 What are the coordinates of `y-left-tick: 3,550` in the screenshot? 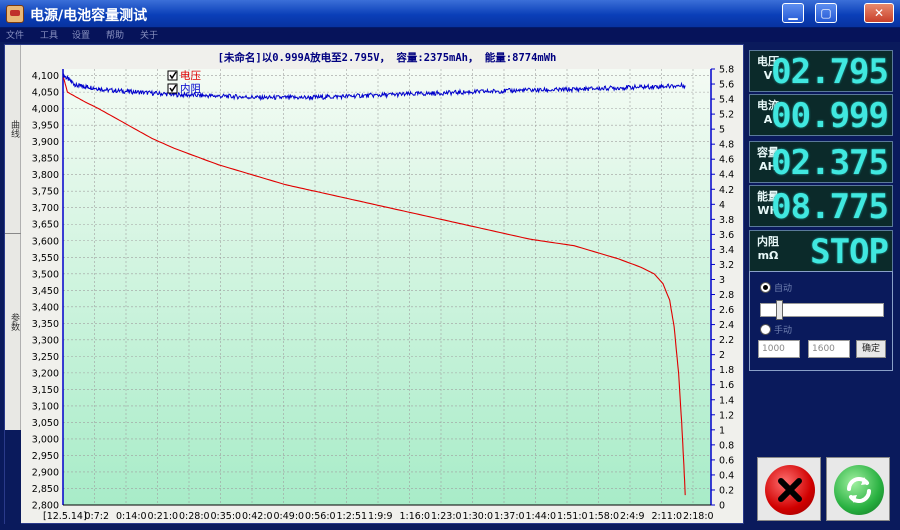 It's located at (45, 258).